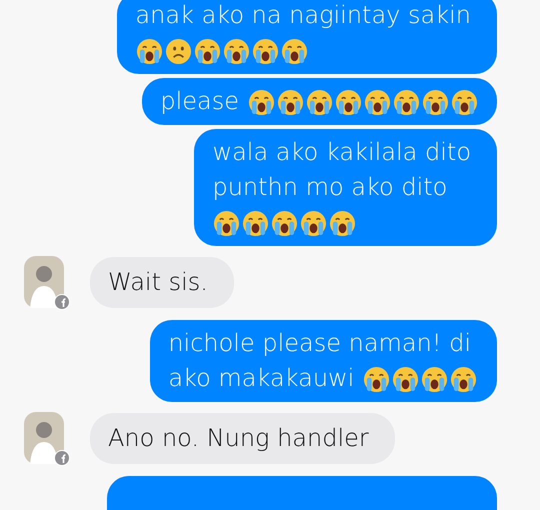  Describe the element at coordinates (330, 187) in the screenshot. I see `message-text: punthn mo ako dito` at that location.